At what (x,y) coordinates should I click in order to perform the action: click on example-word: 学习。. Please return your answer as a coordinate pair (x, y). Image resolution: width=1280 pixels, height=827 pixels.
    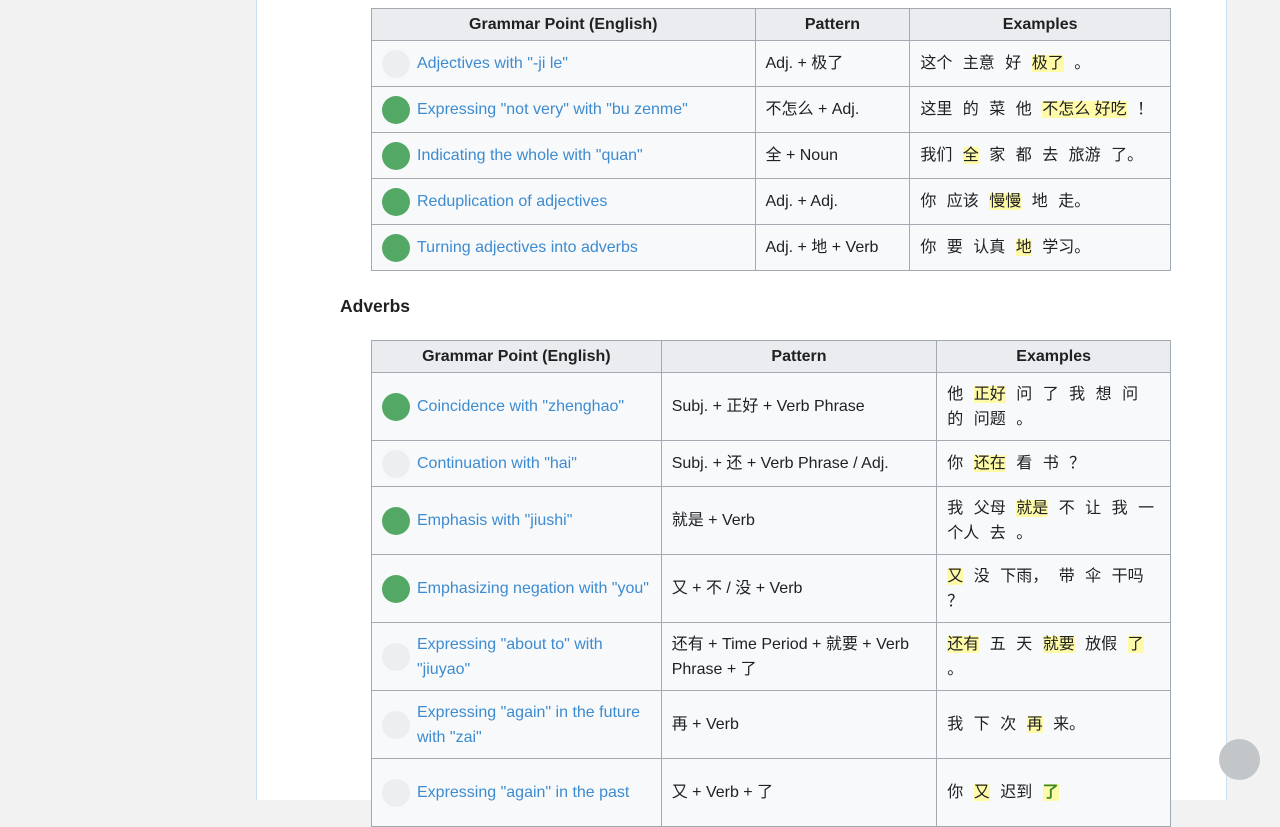
    Looking at the image, I should click on (1066, 247).